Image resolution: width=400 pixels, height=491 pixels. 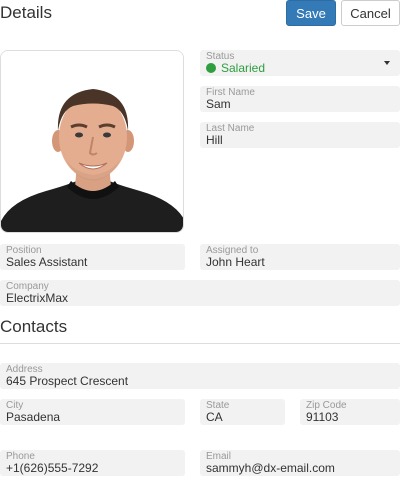 What do you see at coordinates (47, 262) in the screenshot?
I see `position-value: Sales Assistant` at bounding box center [47, 262].